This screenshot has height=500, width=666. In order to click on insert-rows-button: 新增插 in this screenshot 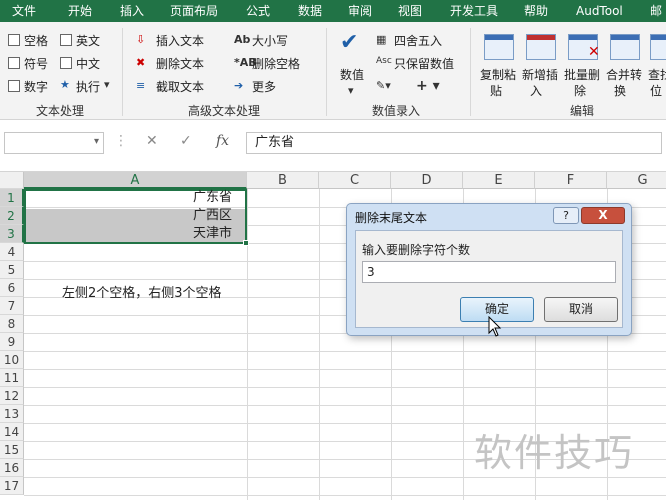, I will do `click(540, 74)`.